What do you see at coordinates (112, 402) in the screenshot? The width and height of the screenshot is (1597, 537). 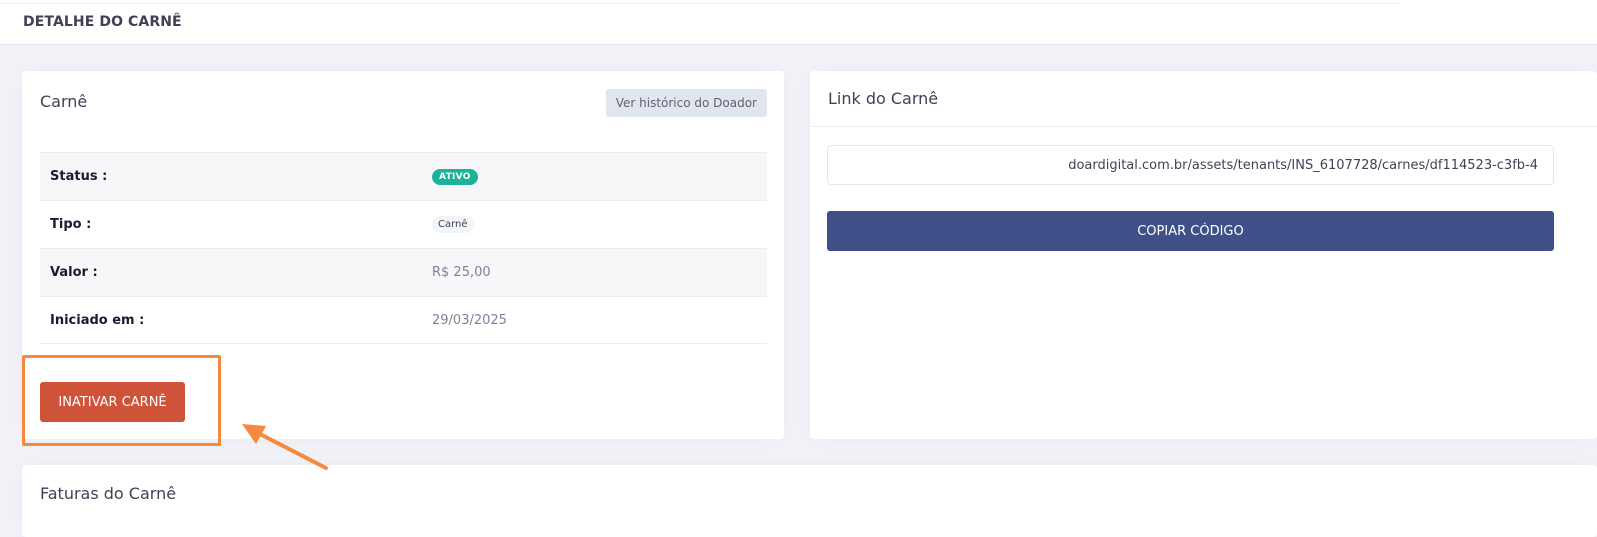 I see `inactivate-carne-button: INATIVAR CARNÊ` at bounding box center [112, 402].